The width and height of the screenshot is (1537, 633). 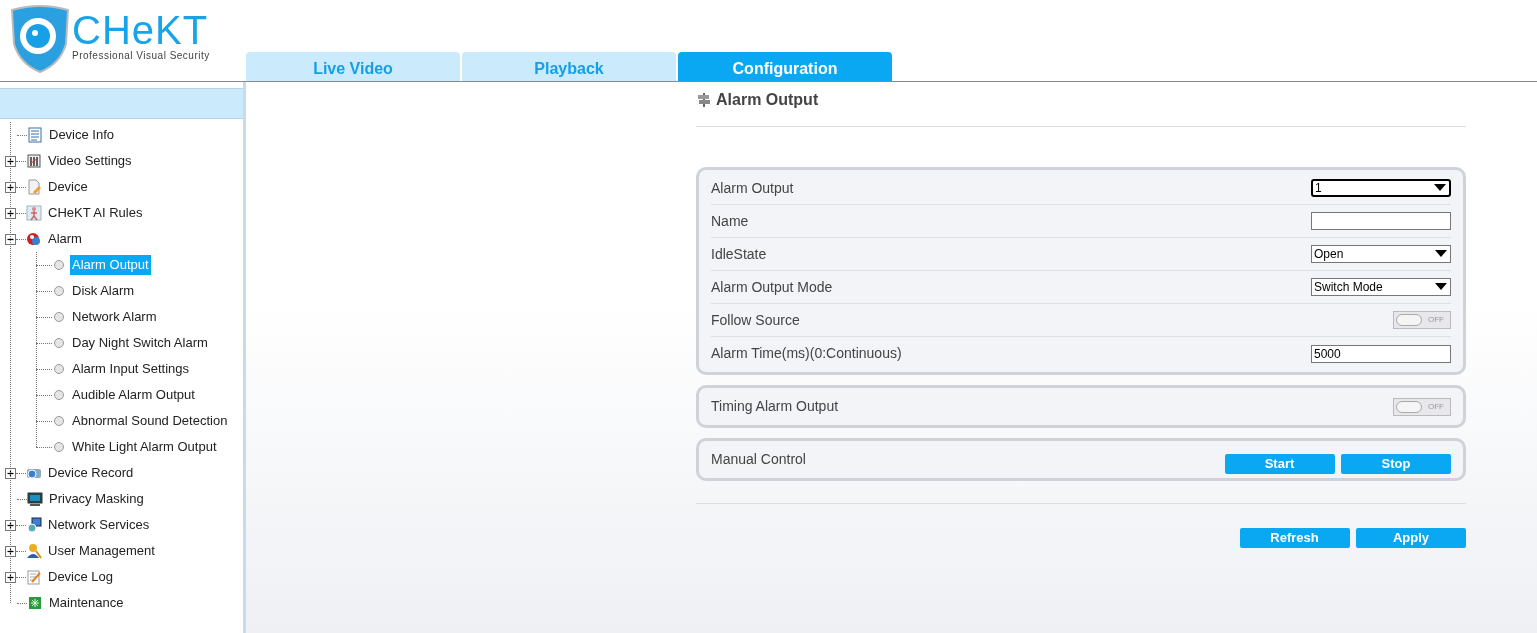 What do you see at coordinates (35, 603) in the screenshot?
I see `maintenance-tile-icon` at bounding box center [35, 603].